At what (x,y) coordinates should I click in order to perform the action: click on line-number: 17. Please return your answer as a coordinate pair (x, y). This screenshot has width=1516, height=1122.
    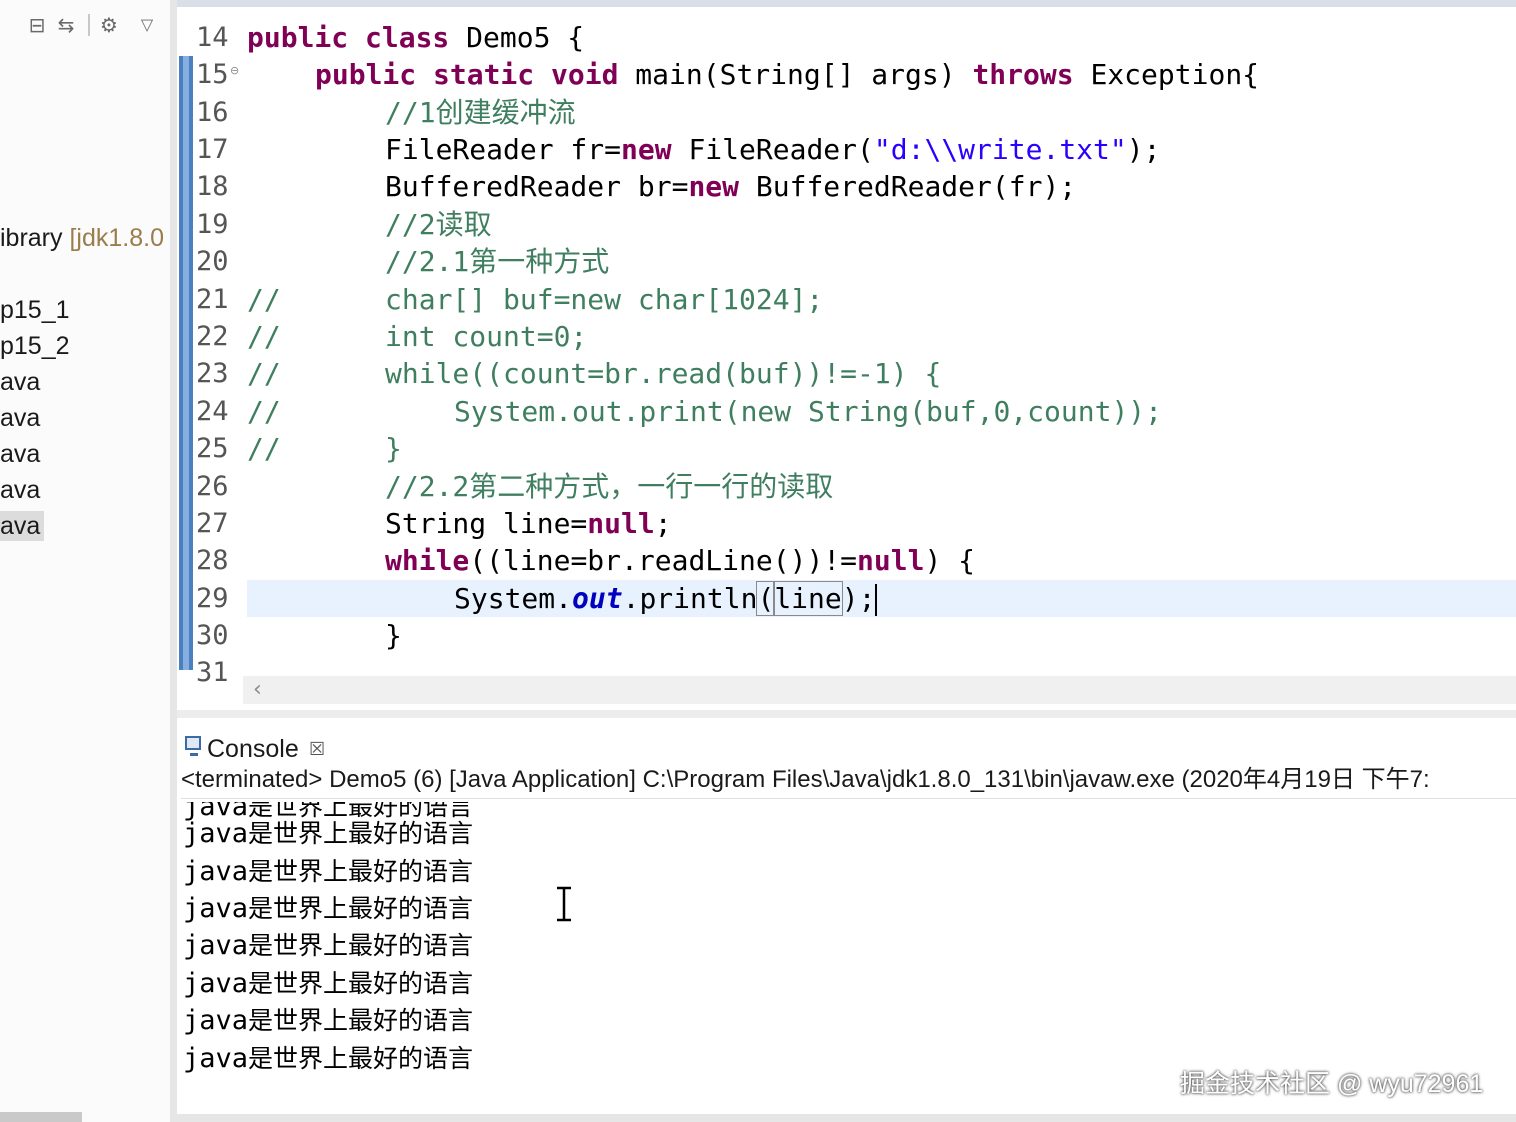
    Looking at the image, I should click on (212, 149).